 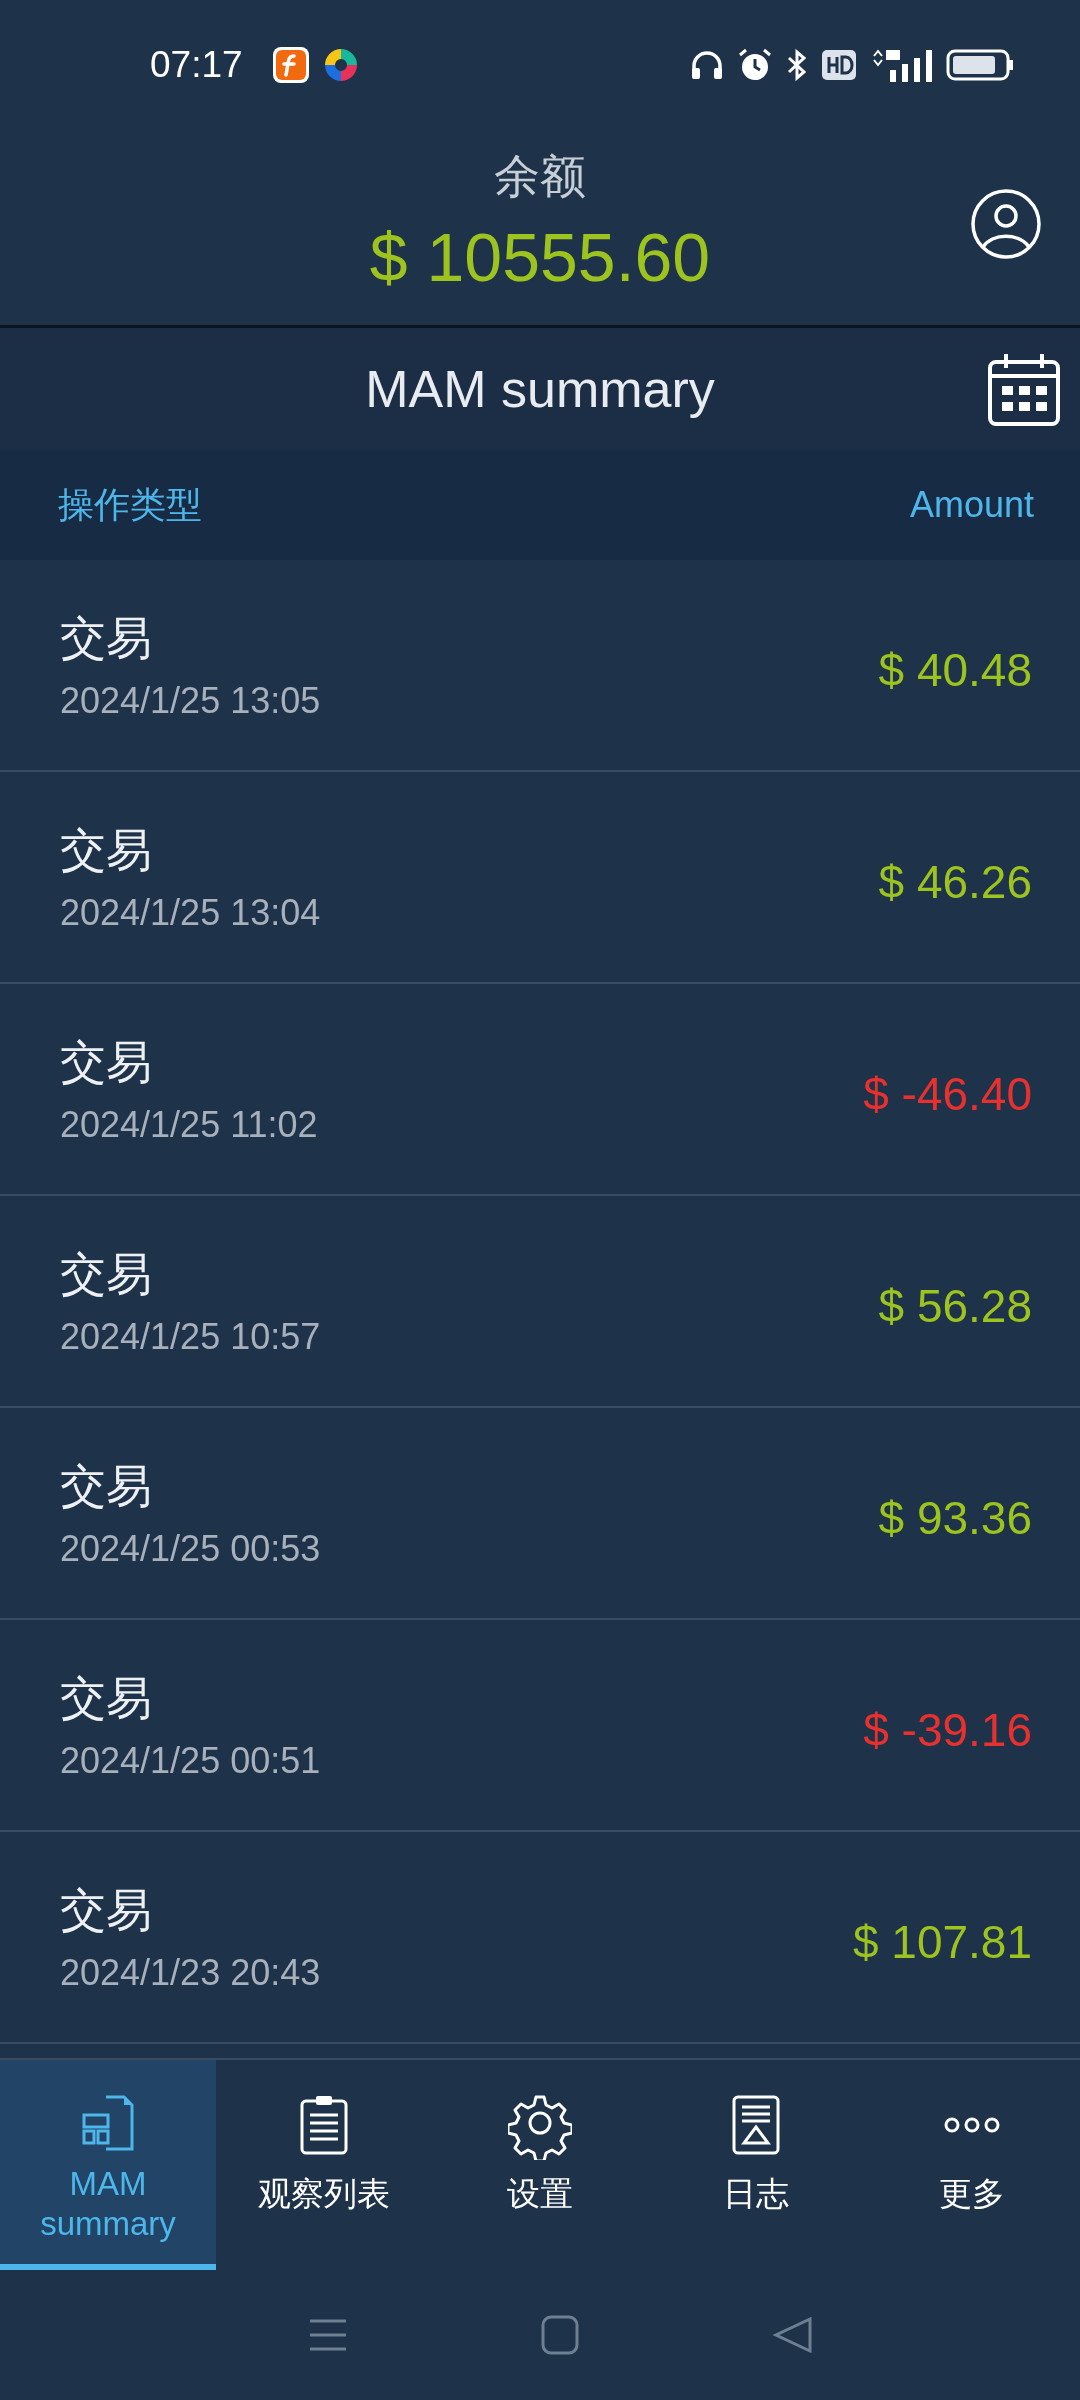 What do you see at coordinates (540, 389) in the screenshot?
I see `page-title: MAM summary` at bounding box center [540, 389].